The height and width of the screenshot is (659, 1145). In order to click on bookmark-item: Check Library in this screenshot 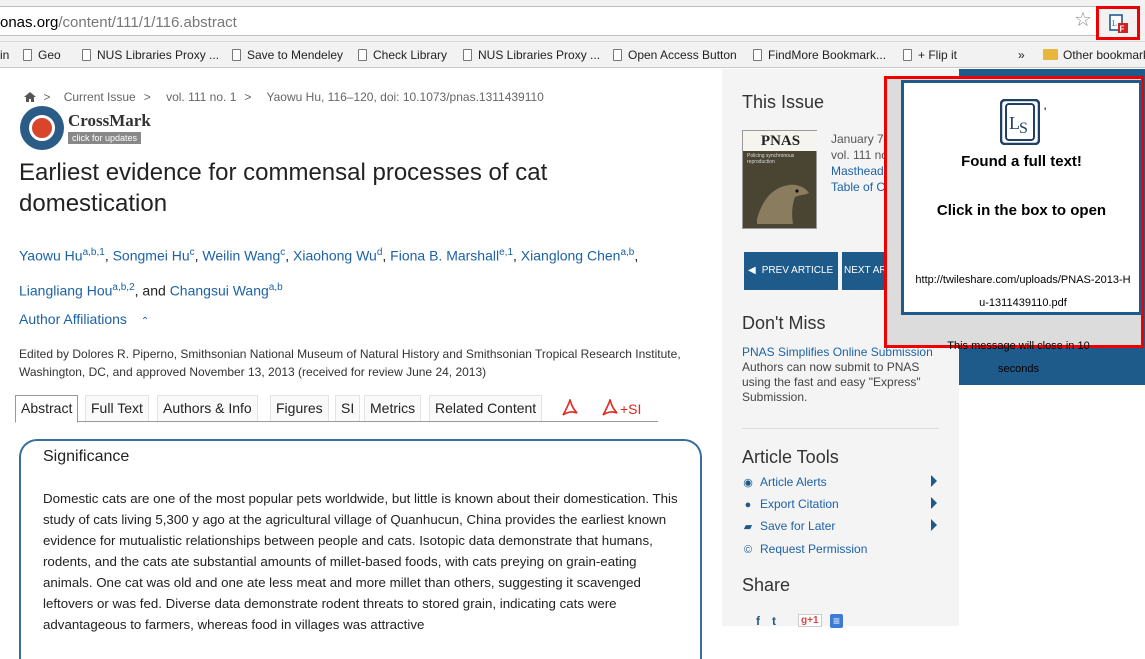, I will do `click(402, 55)`.